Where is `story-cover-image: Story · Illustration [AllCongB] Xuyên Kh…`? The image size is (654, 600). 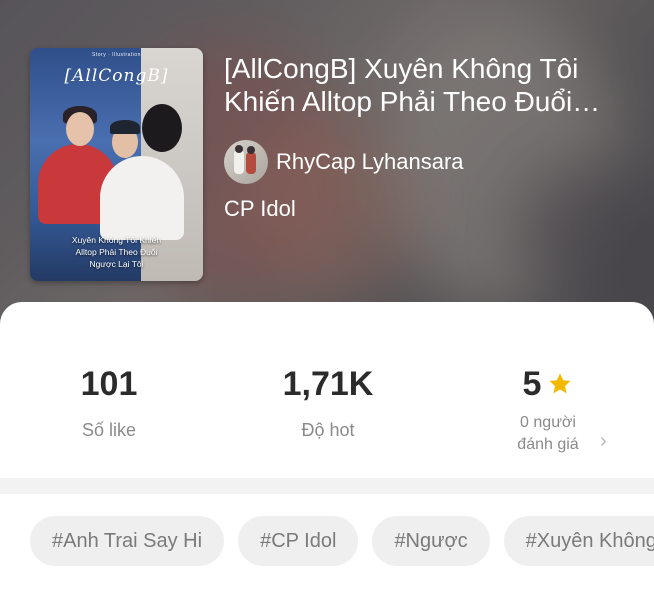
story-cover-image: Story · Illustration [AllCongB] Xuyên Kh… is located at coordinates (116, 164).